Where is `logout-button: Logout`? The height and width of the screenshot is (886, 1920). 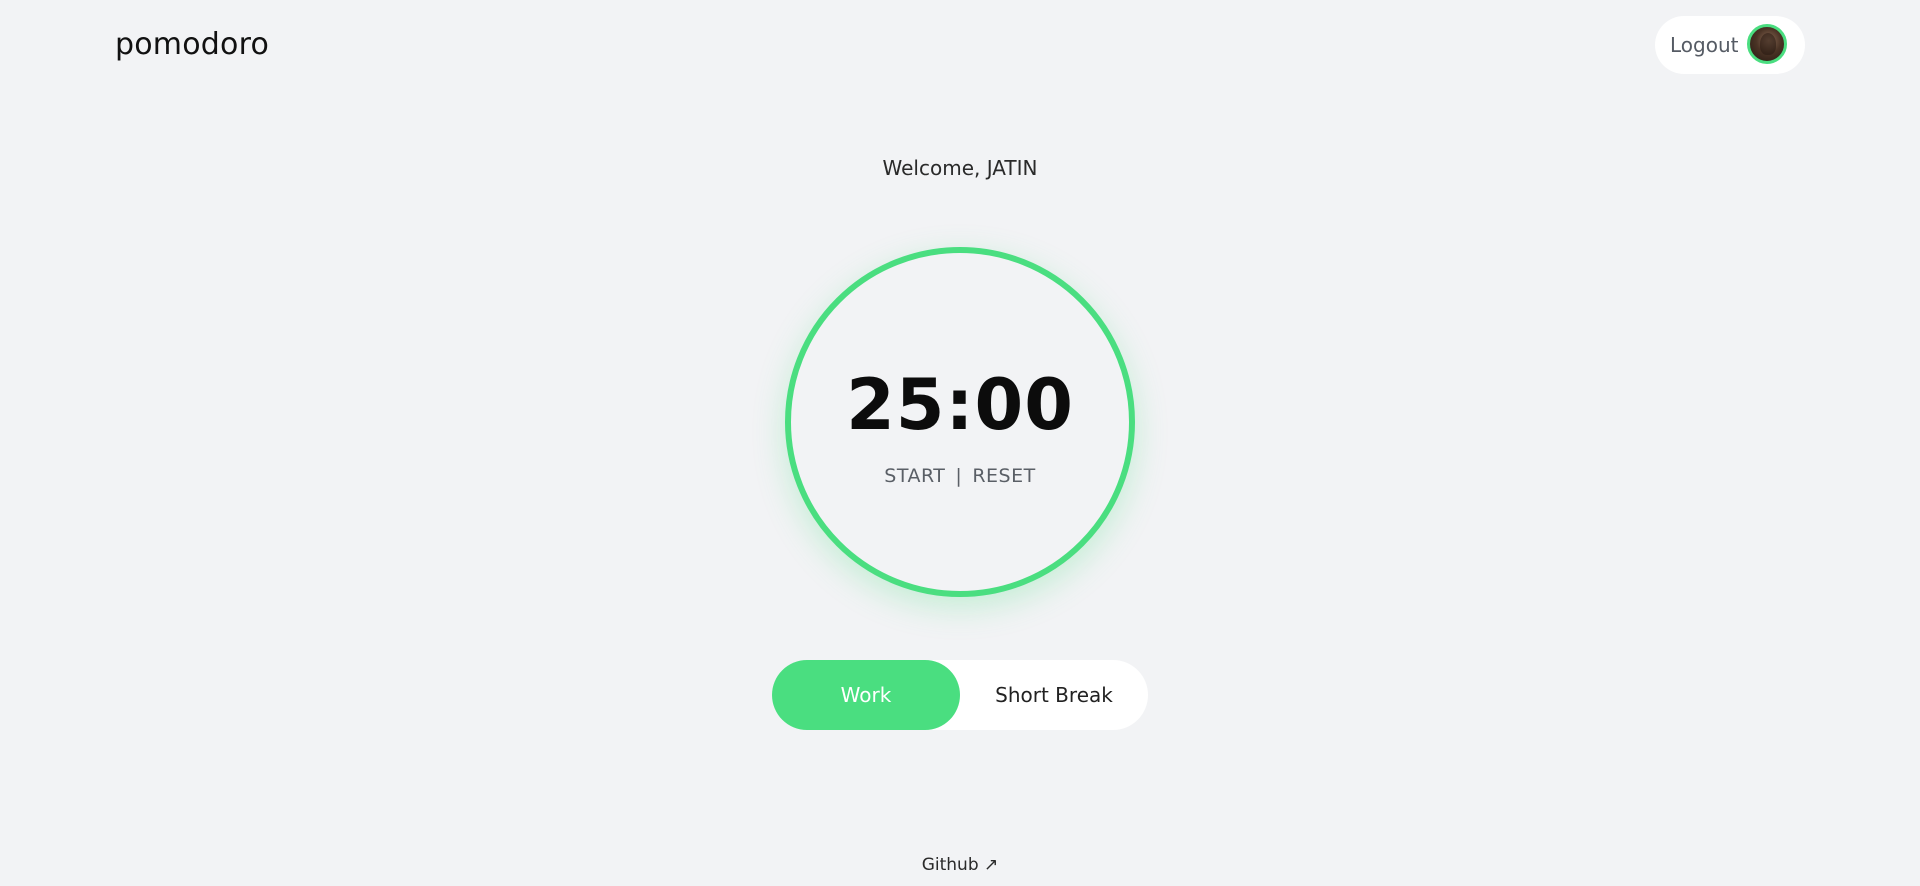 logout-button: Logout is located at coordinates (1730, 45).